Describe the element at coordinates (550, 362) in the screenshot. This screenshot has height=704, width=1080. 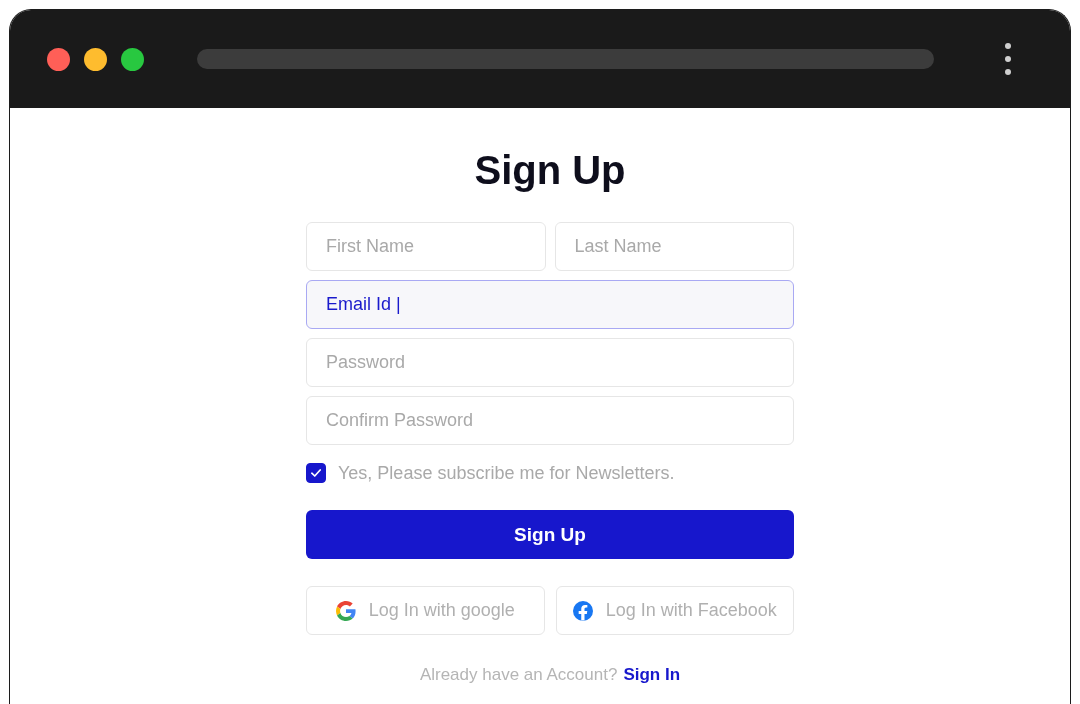
I see `input-field: Password` at that location.